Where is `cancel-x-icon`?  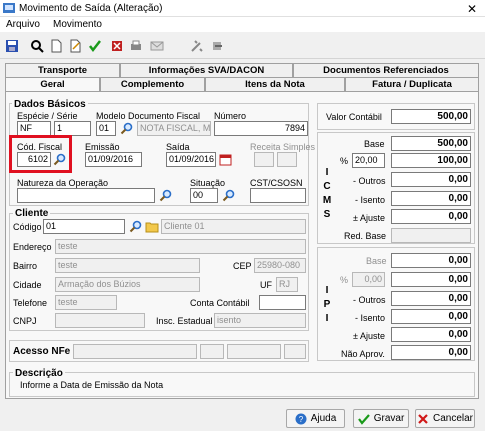
cancel-x-icon is located at coordinates (423, 418).